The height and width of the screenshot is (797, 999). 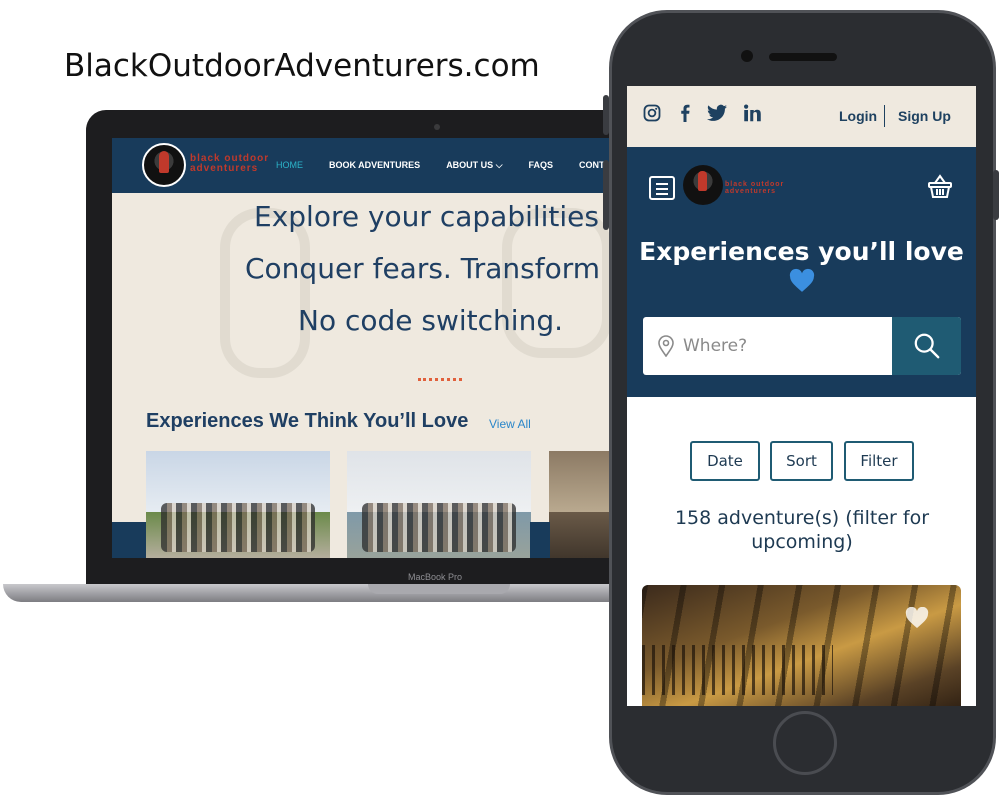 What do you see at coordinates (652, 113) in the screenshot?
I see `instagram-icon` at bounding box center [652, 113].